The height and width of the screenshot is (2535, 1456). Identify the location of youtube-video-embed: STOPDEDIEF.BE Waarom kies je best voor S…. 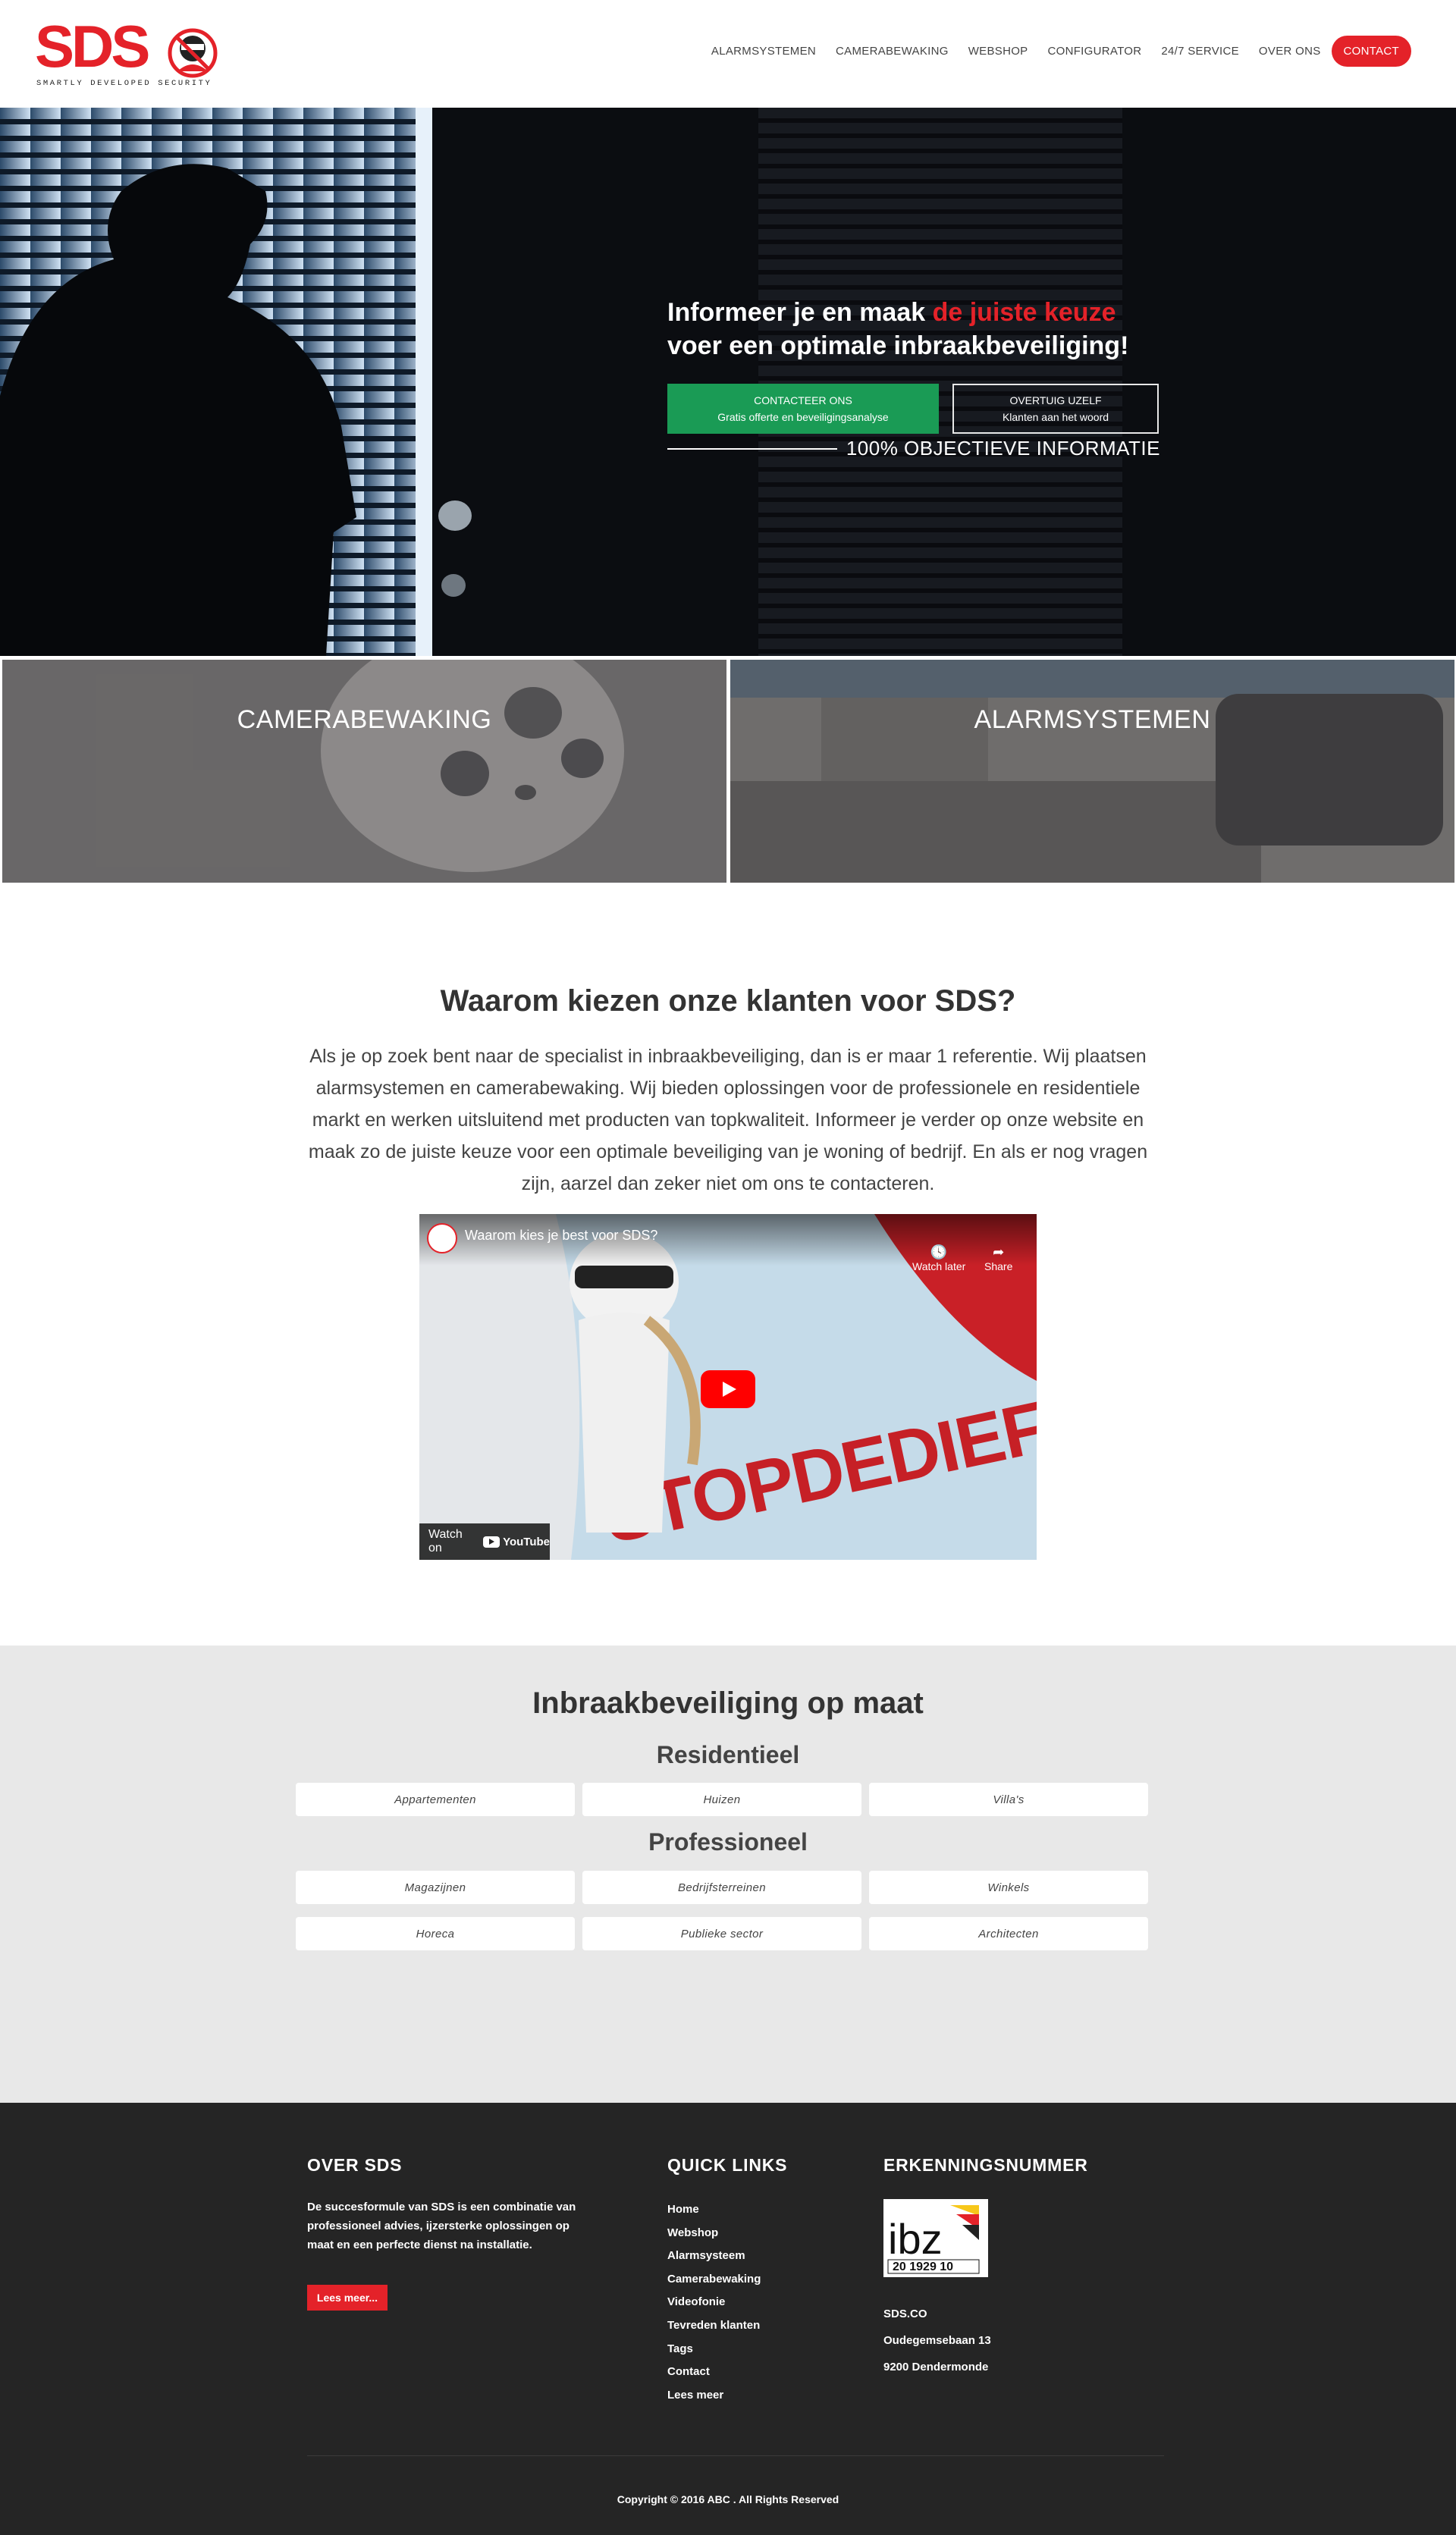
(728, 1387).